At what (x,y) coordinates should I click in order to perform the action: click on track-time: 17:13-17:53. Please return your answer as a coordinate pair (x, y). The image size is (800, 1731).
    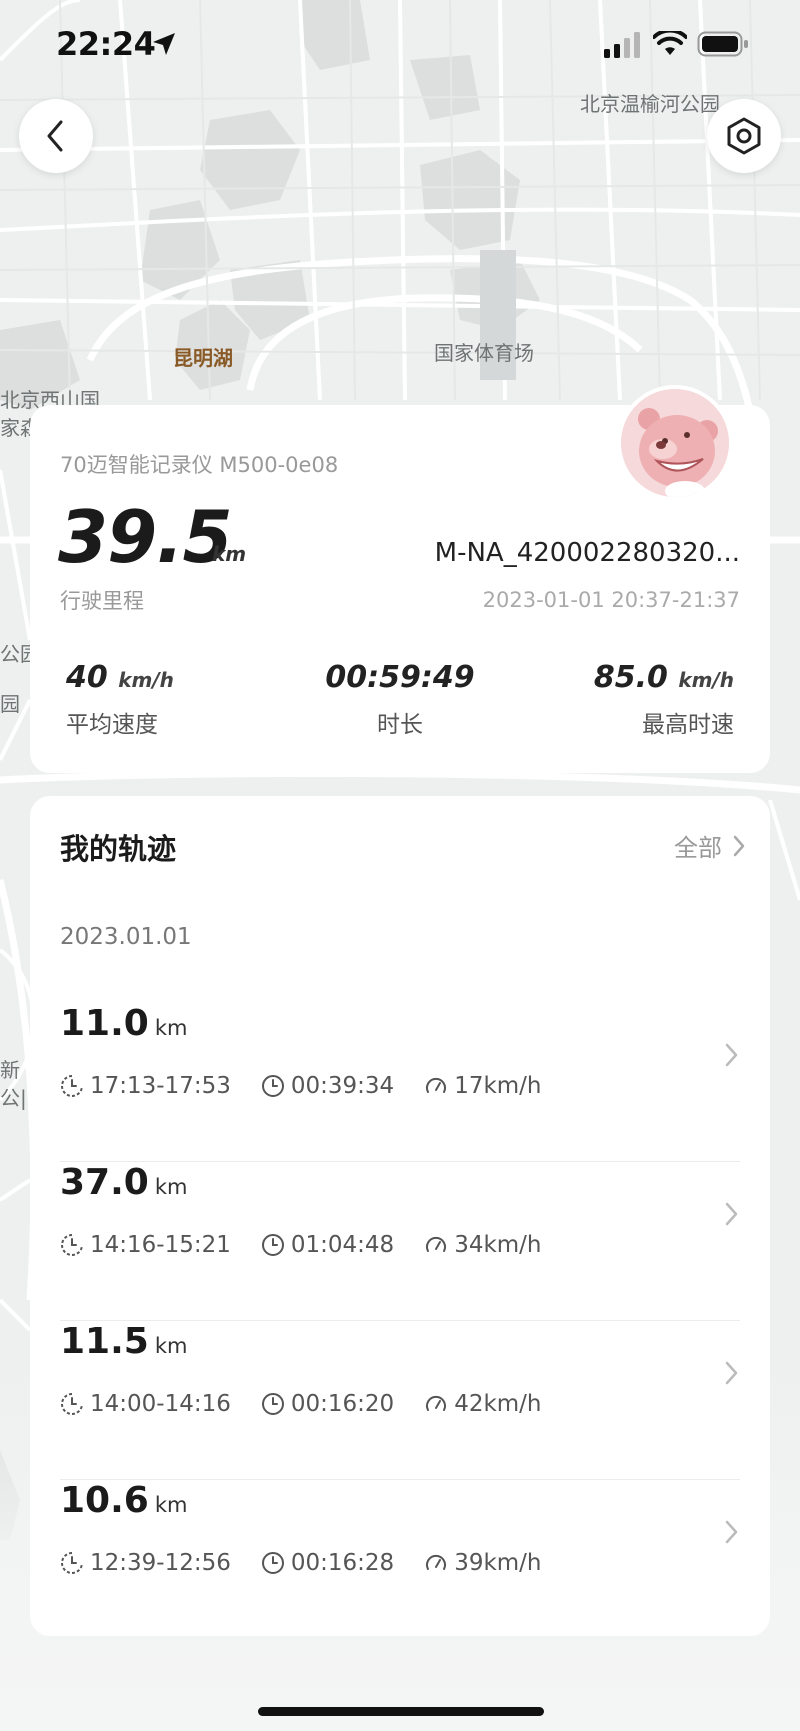
    Looking at the image, I should click on (160, 1086).